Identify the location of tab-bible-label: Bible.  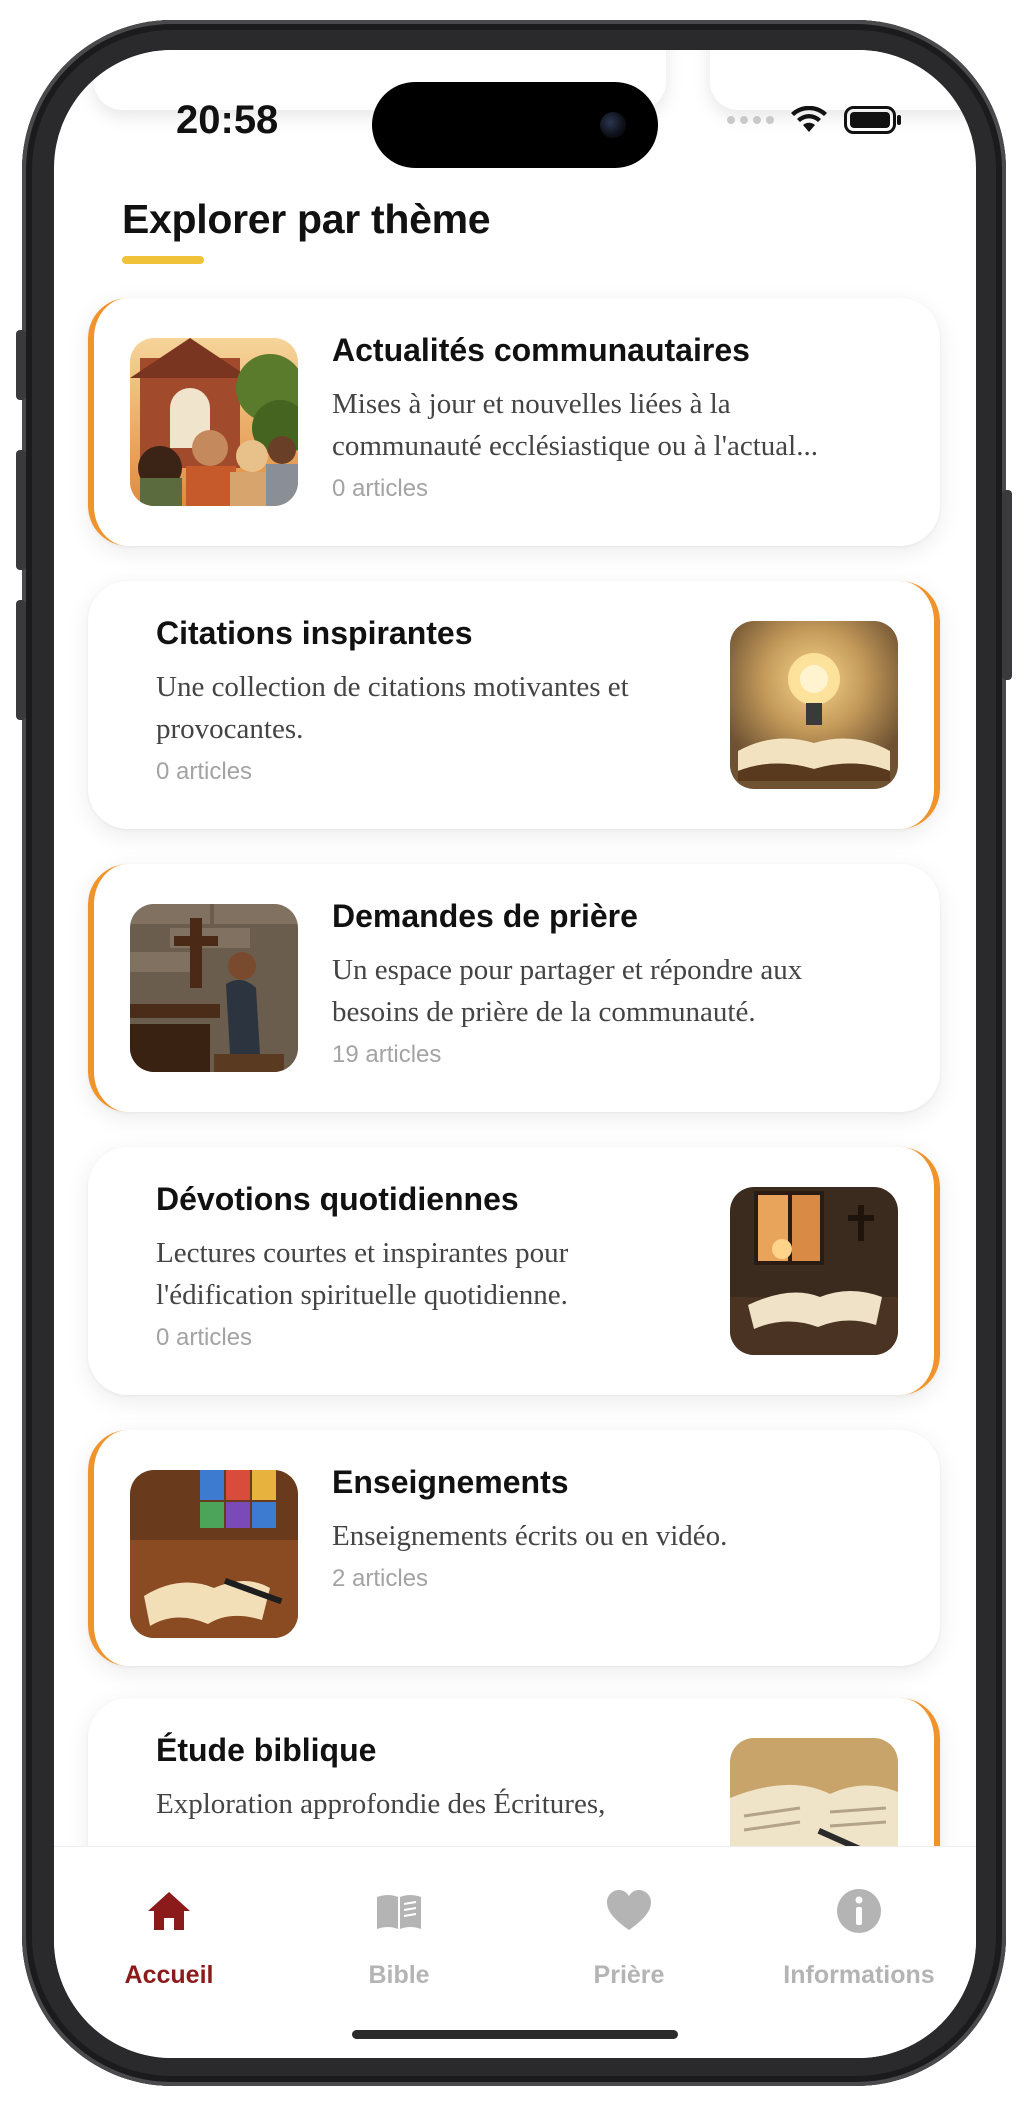
(399, 1975).